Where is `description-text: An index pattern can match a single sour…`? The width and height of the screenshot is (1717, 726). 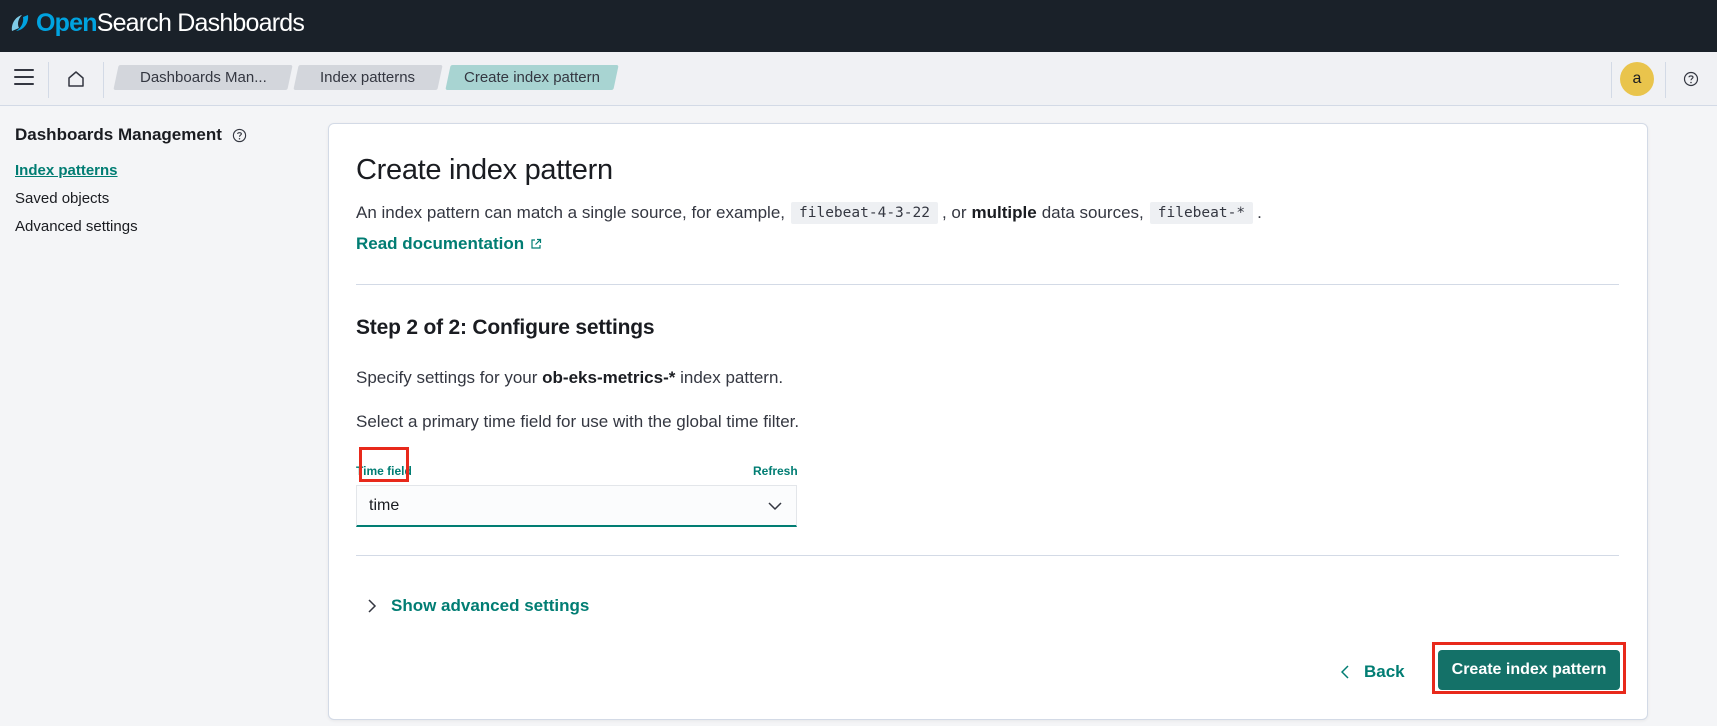
description-text: An index pattern can match a single sour… is located at coordinates (571, 212).